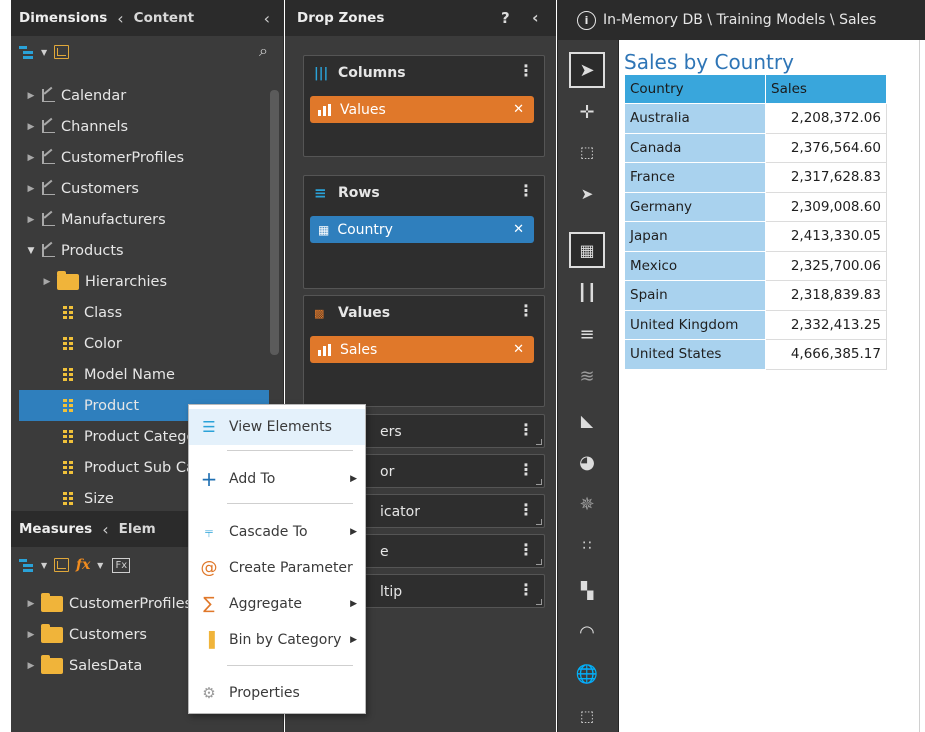 This screenshot has width=925, height=732. Describe the element at coordinates (587, 462) in the screenshot. I see `pie-chart-icon: ◕` at that location.